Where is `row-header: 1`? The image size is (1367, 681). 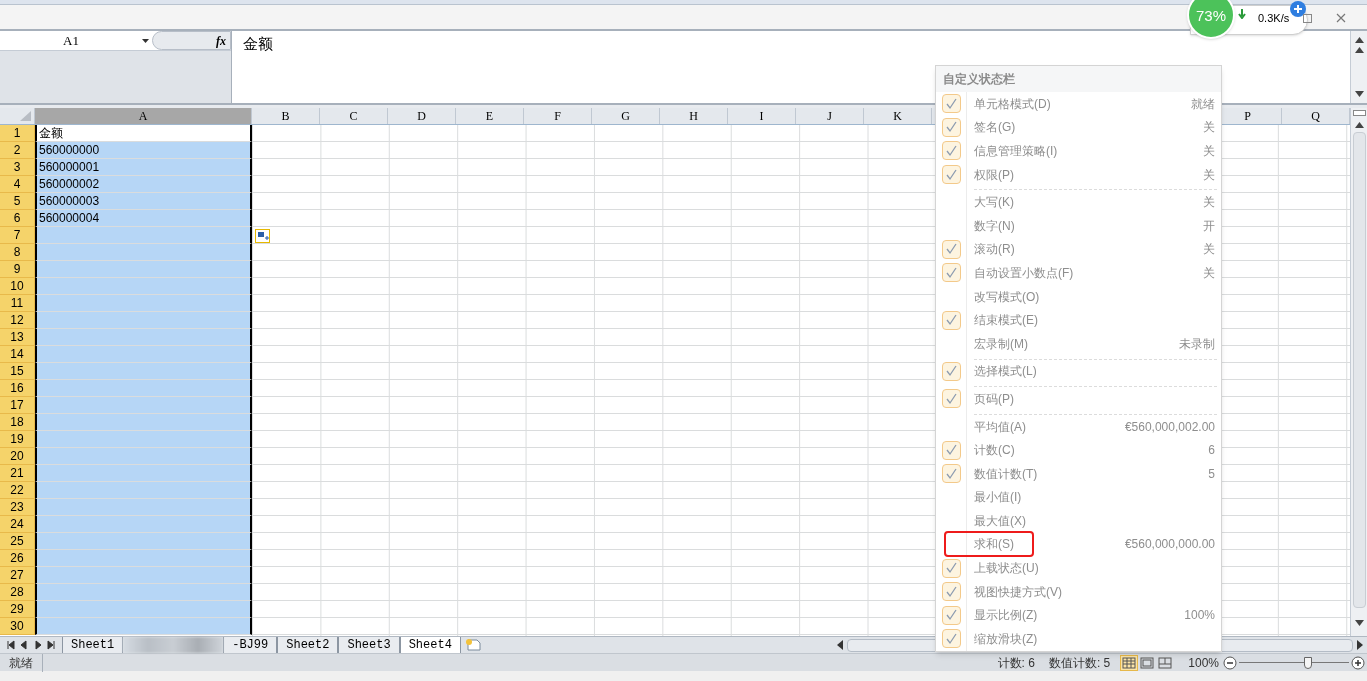 row-header: 1 is located at coordinates (17, 133).